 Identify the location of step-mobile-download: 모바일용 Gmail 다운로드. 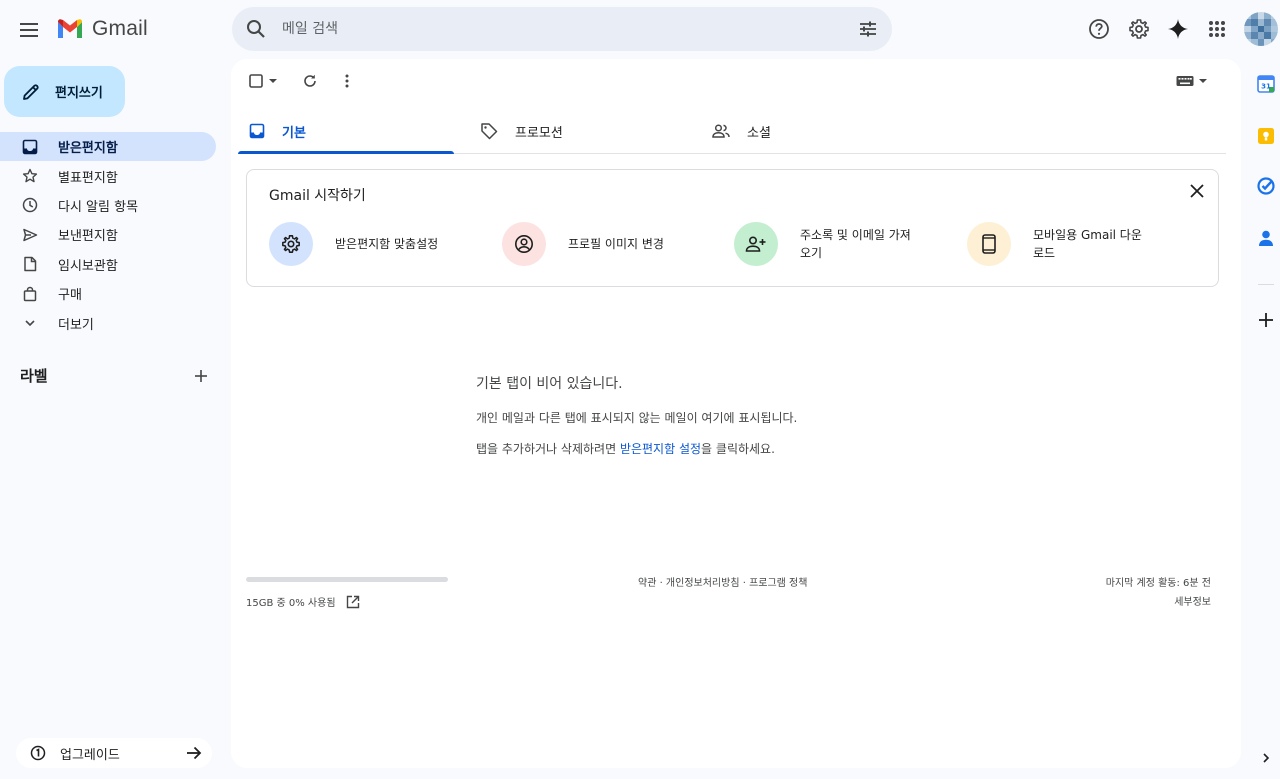
(1058, 244).